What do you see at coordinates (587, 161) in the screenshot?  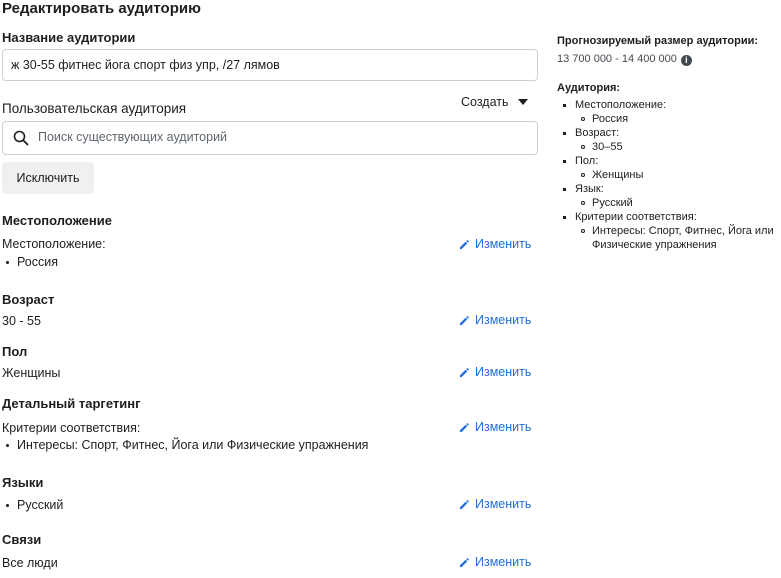 I see `summary-gender-label: Пол:` at bounding box center [587, 161].